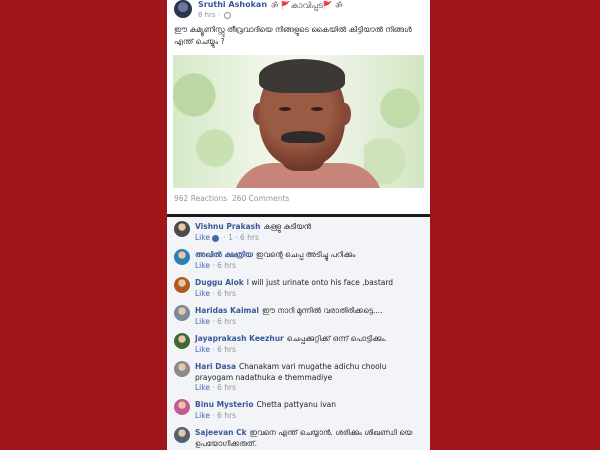 The width and height of the screenshot is (600, 450). What do you see at coordinates (227, 15) in the screenshot?
I see `public-globe-icon` at bounding box center [227, 15].